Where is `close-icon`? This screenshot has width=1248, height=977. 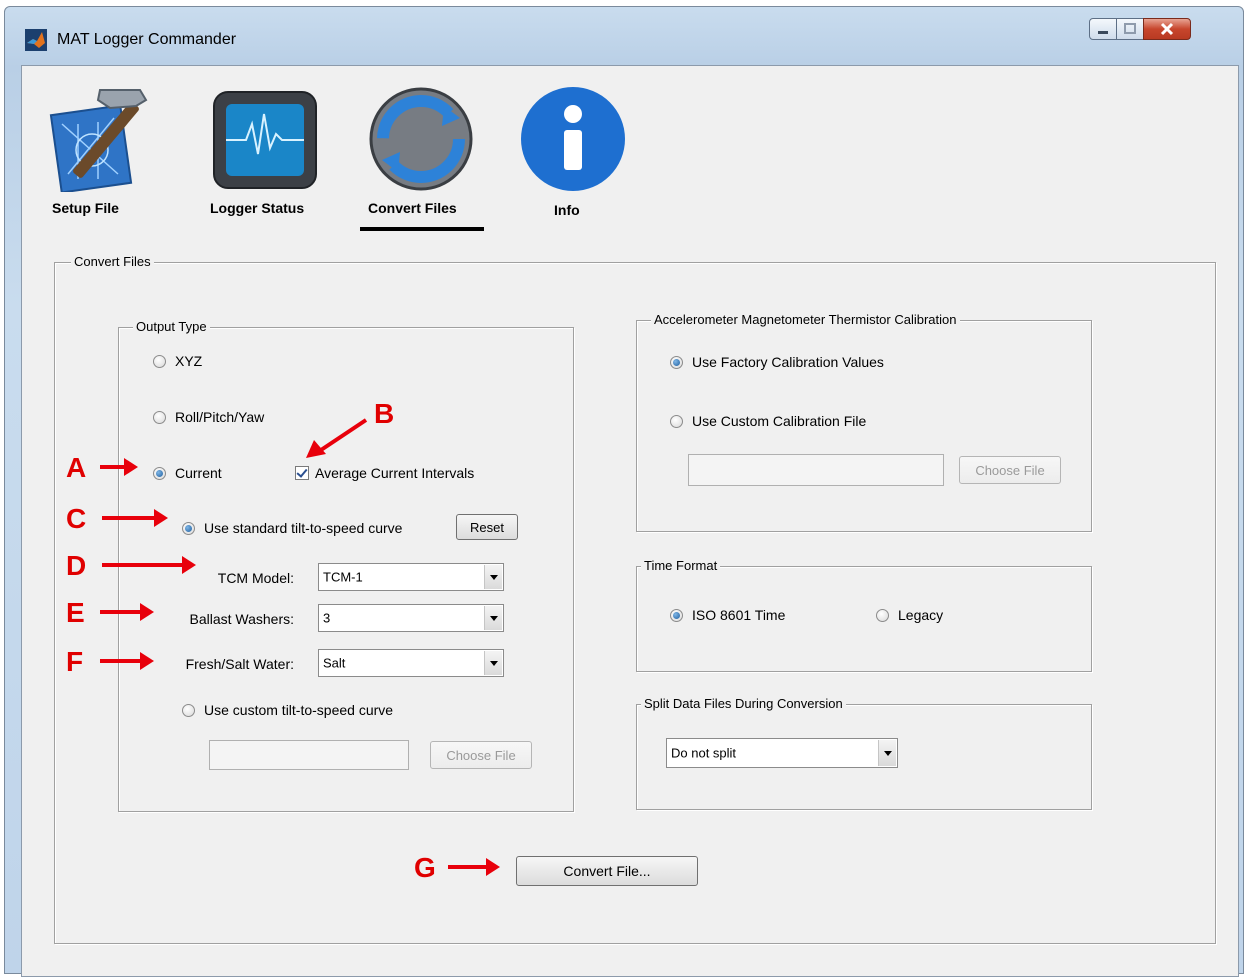 close-icon is located at coordinates (1167, 29).